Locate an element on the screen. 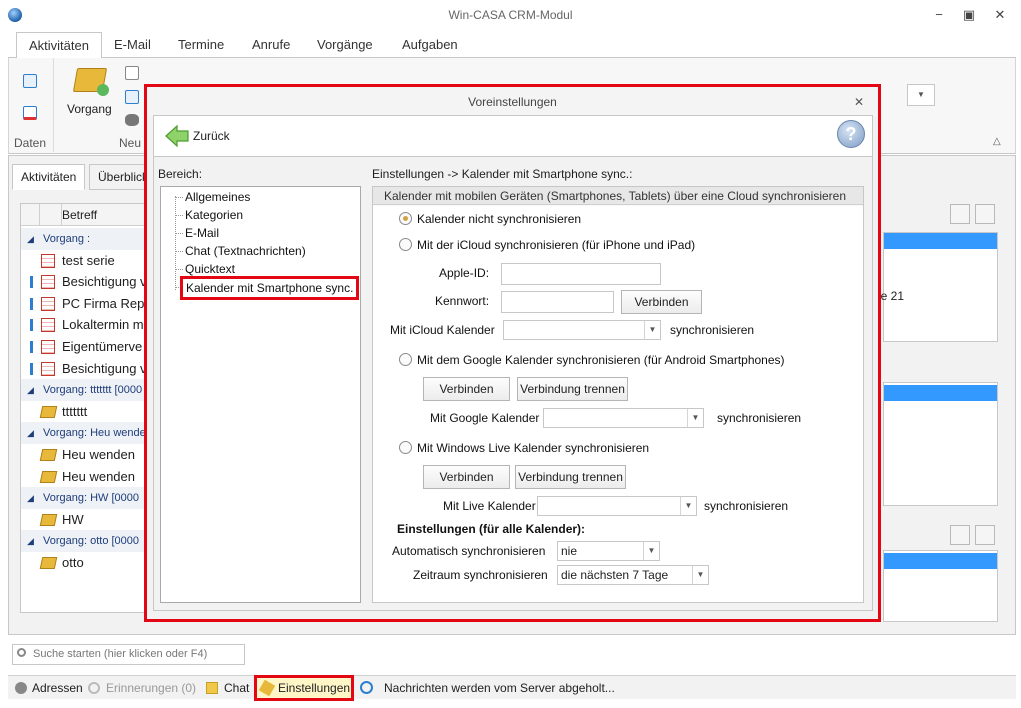 This screenshot has width=1021, height=708. list-group-header: ◢ Vorgang: ttttttt [0000 is located at coordinates (82, 390).